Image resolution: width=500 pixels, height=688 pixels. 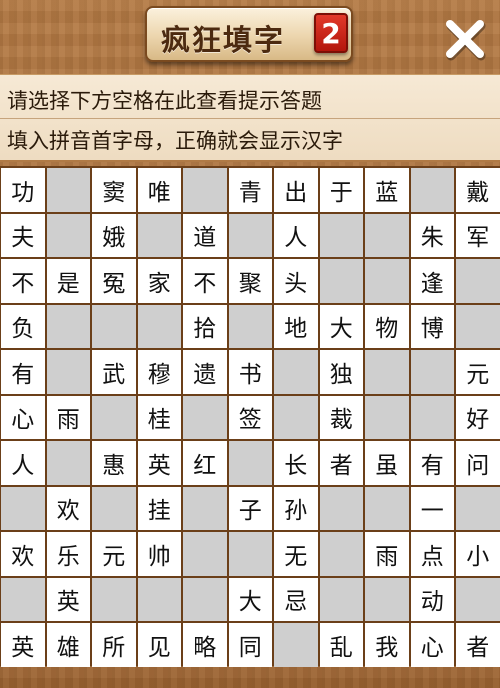 What do you see at coordinates (387, 326) in the screenshot?
I see `grid-cell-filled: 物` at bounding box center [387, 326].